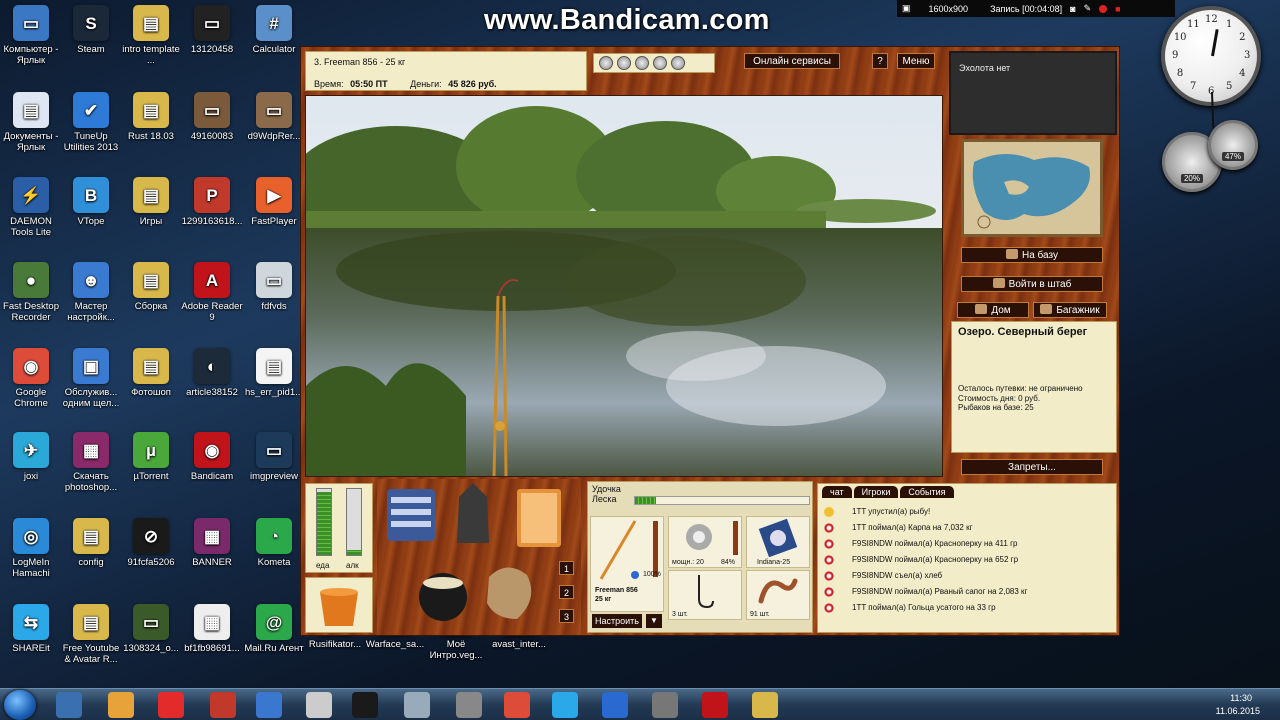 The image size is (1280, 720). I want to click on desktop-icon: A Adobe Reader 9, so click(212, 292).